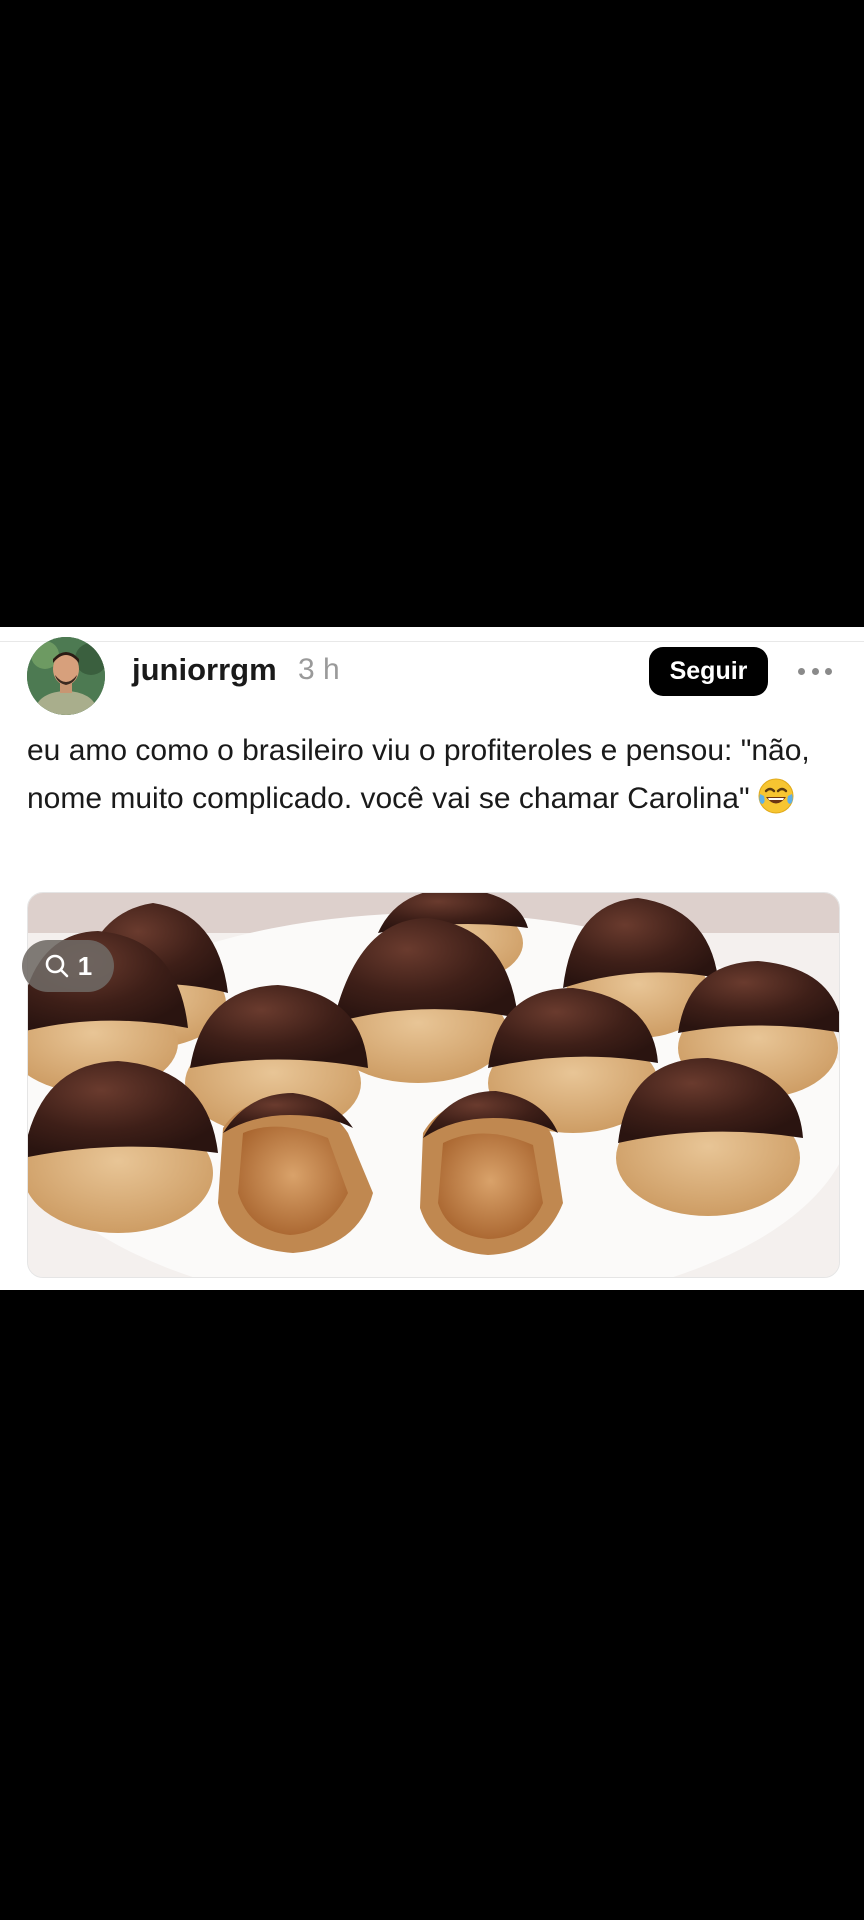 This screenshot has width=864, height=1920. What do you see at coordinates (85, 965) in the screenshot?
I see `comment-count: 1` at bounding box center [85, 965].